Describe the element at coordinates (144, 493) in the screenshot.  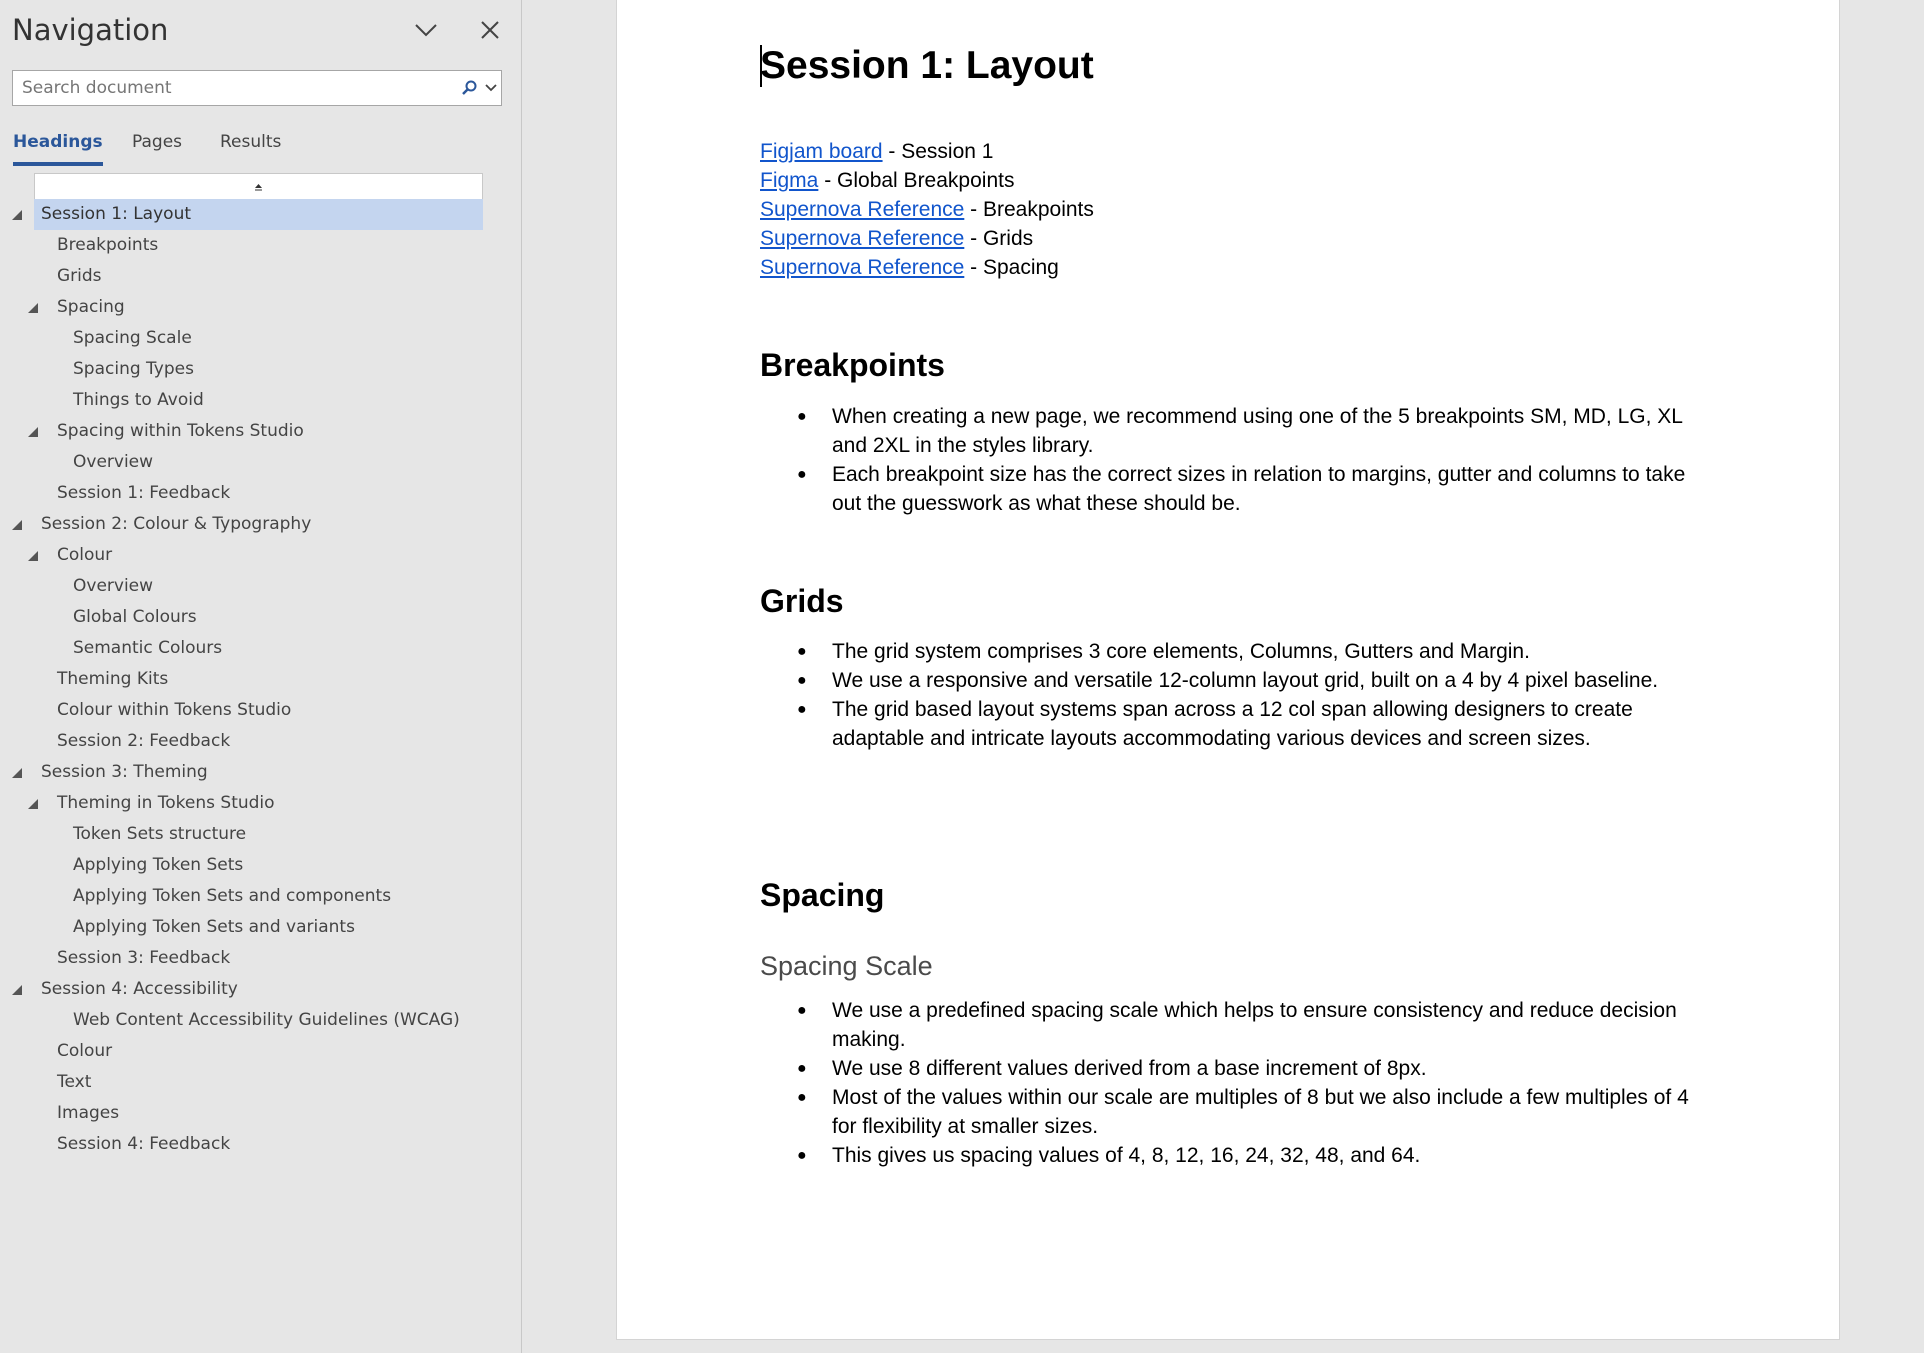
I see `heading-item-label: Session 1: Feedback` at that location.